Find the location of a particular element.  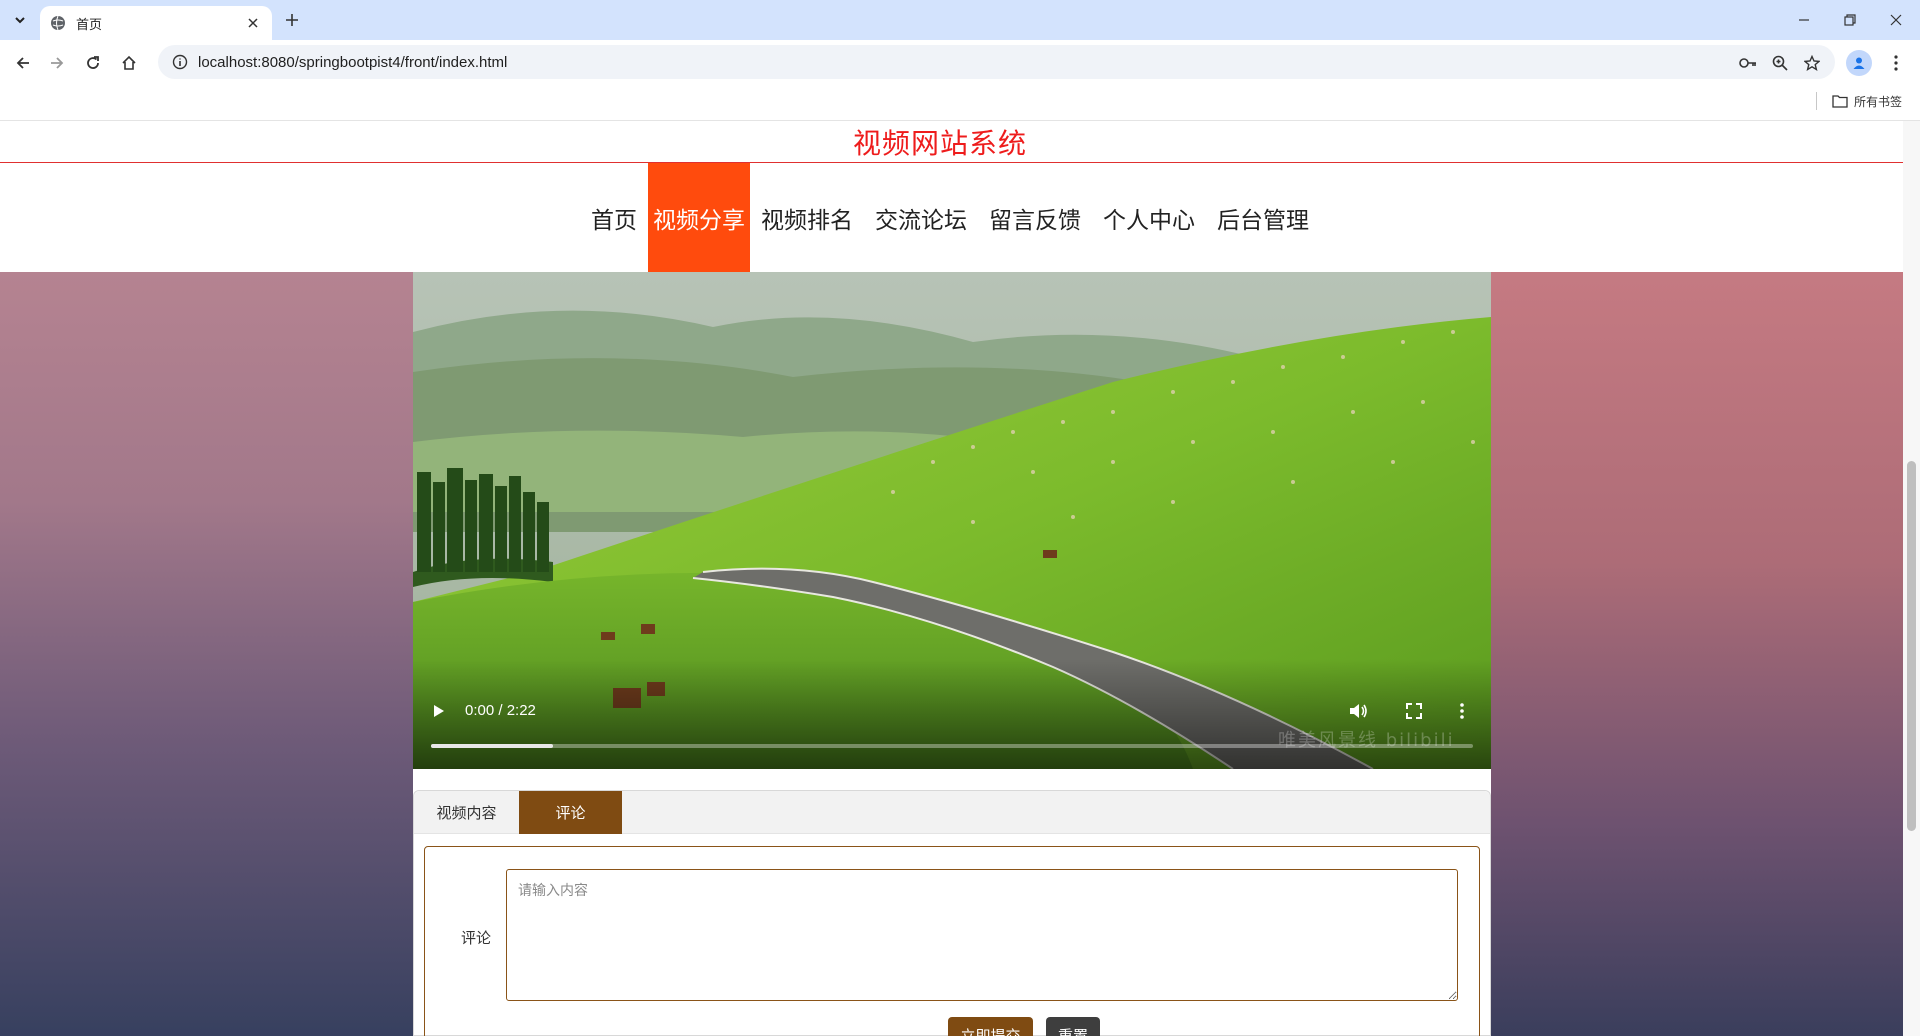

scrollbar-thumb is located at coordinates (1911, 646).